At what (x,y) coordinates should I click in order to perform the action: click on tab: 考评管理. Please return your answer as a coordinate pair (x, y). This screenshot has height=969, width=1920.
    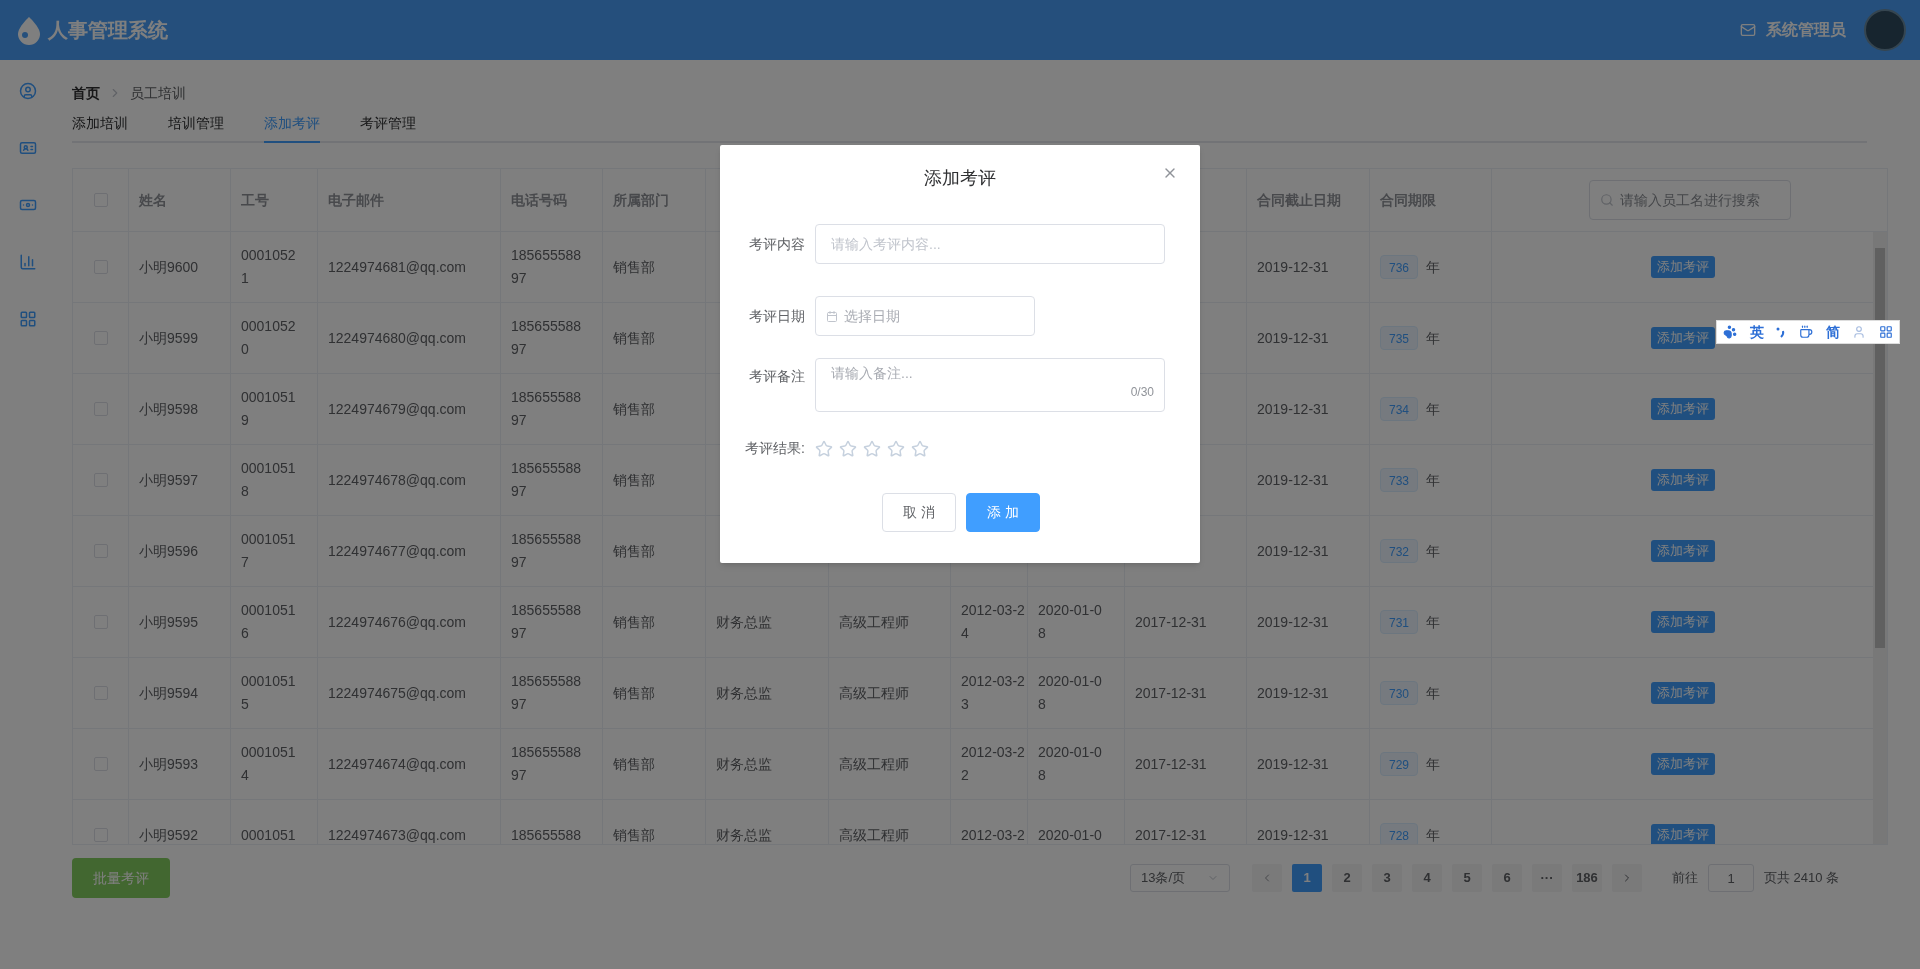
    Looking at the image, I should click on (388, 124).